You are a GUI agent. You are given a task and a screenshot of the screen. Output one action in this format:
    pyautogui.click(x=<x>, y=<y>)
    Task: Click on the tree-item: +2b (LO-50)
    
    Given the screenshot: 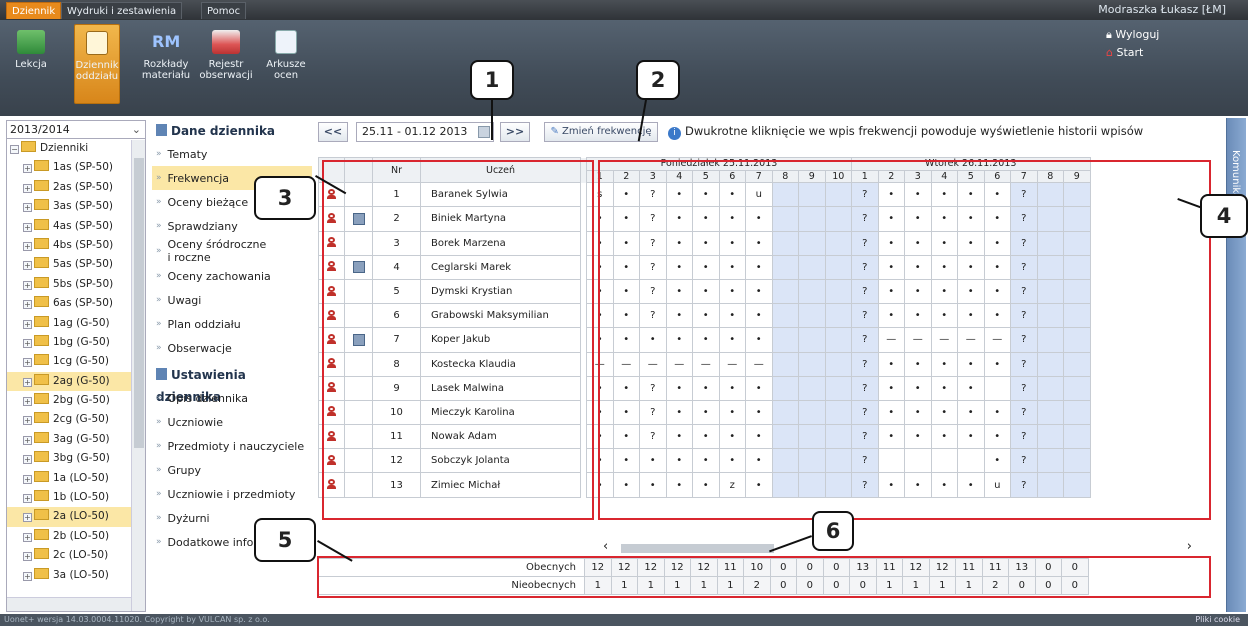 What is the action you would take?
    pyautogui.click(x=76, y=536)
    